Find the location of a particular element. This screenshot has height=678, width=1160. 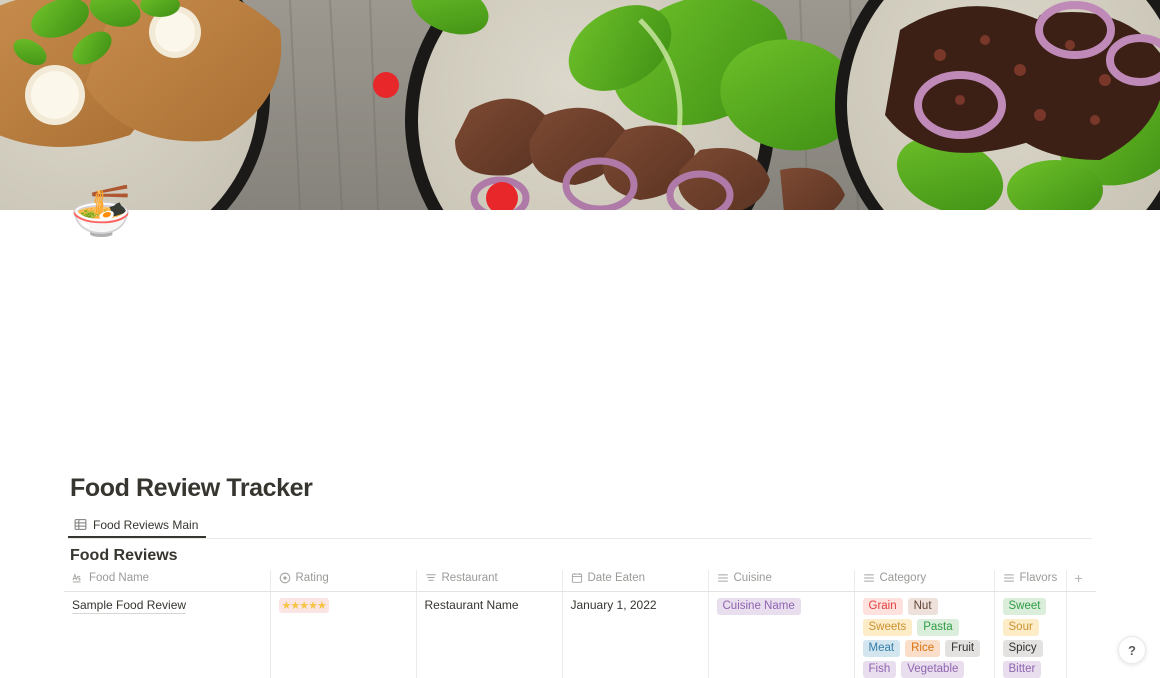

cell-food-name: Sample Food Review is located at coordinates (167, 634).